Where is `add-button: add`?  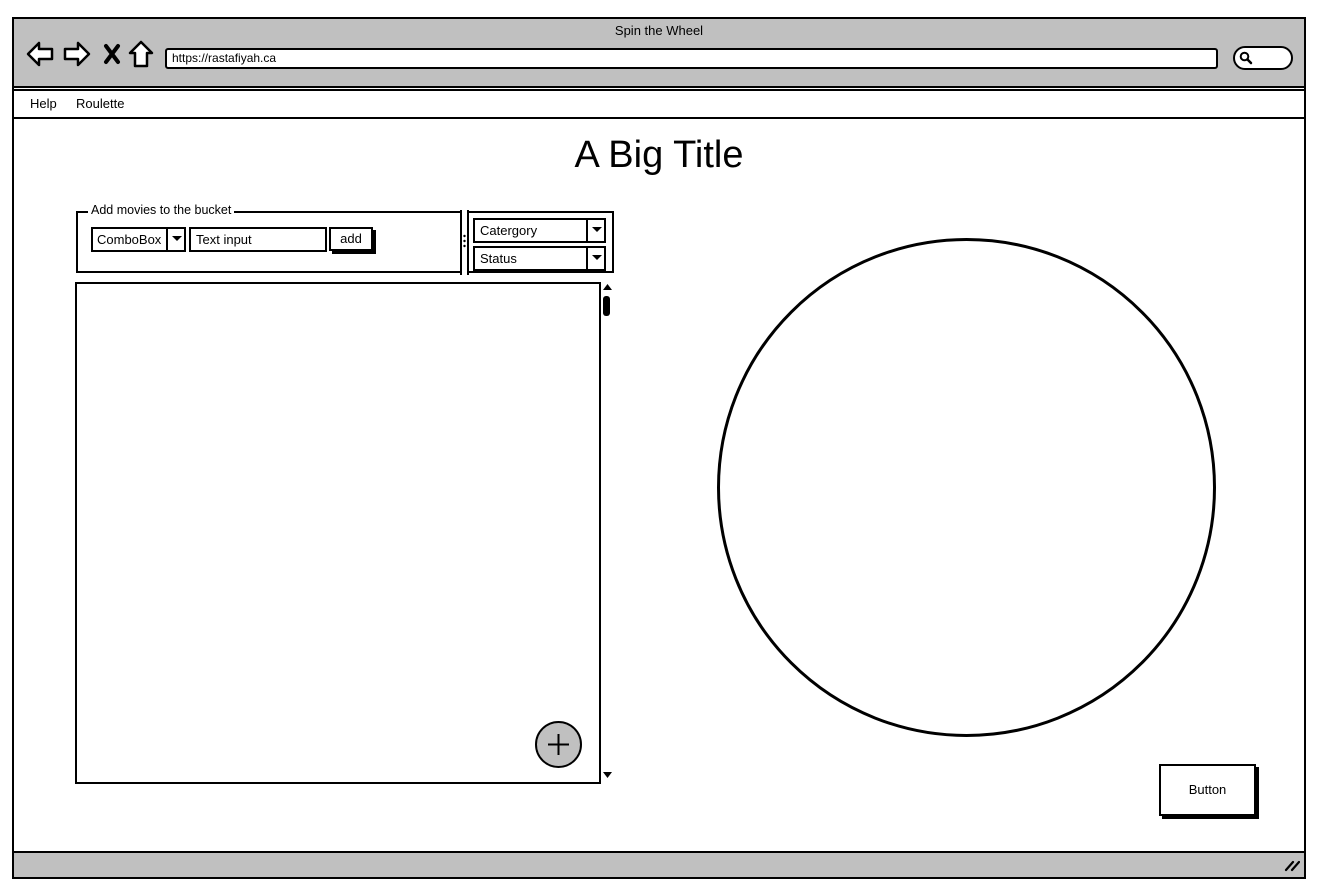
add-button: add is located at coordinates (351, 239).